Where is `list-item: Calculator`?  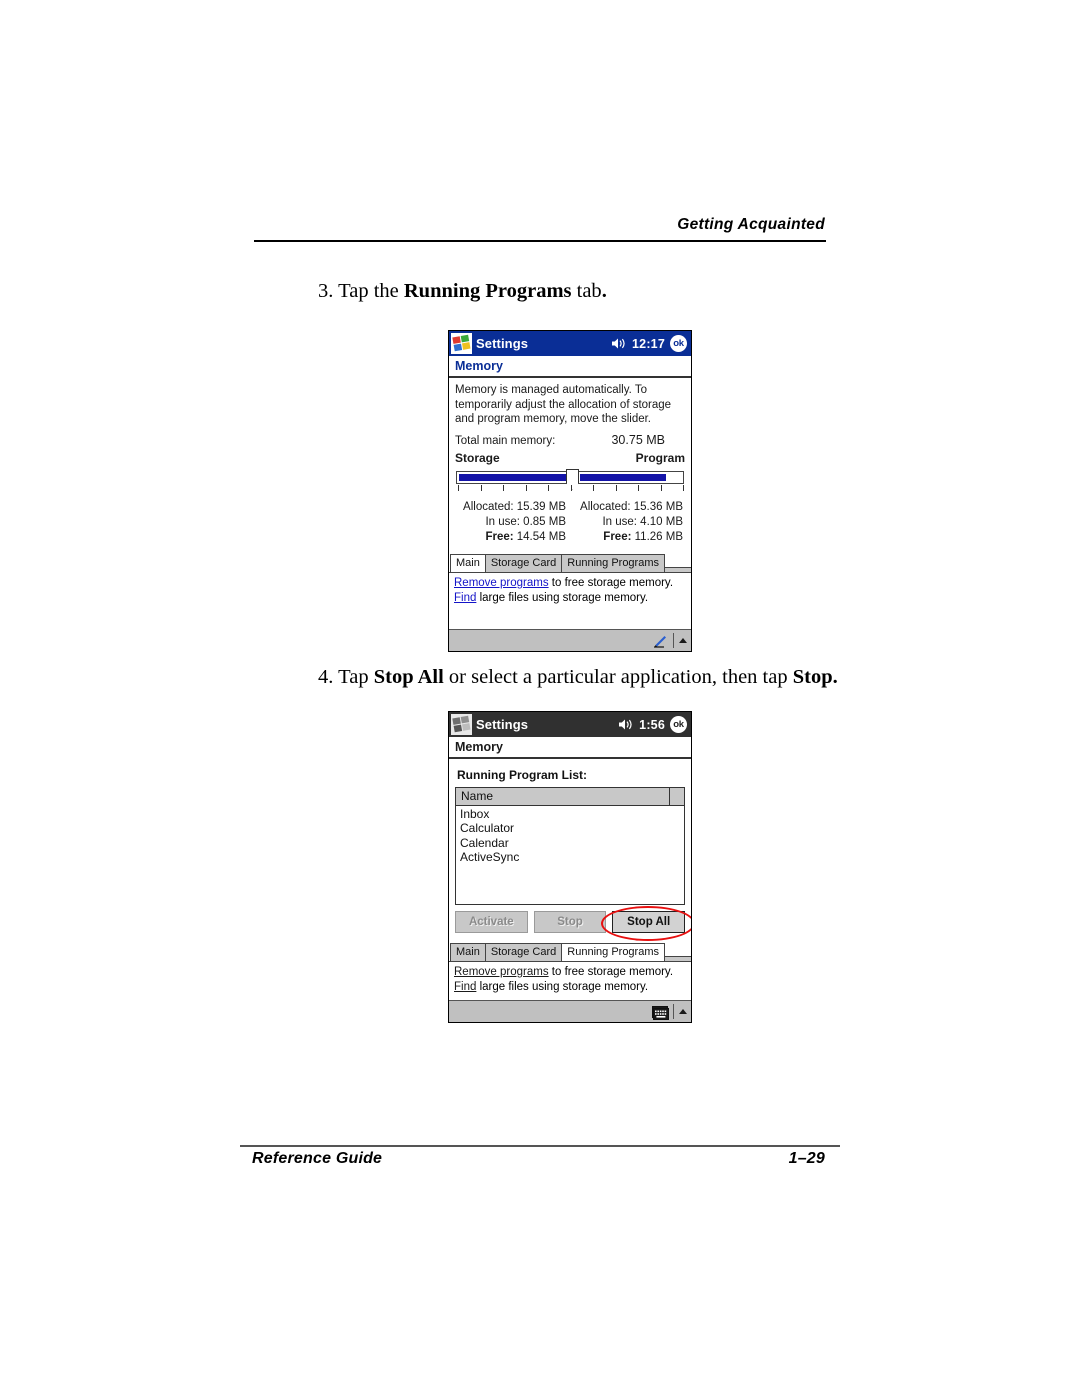
list-item: Calculator is located at coordinates (572, 828).